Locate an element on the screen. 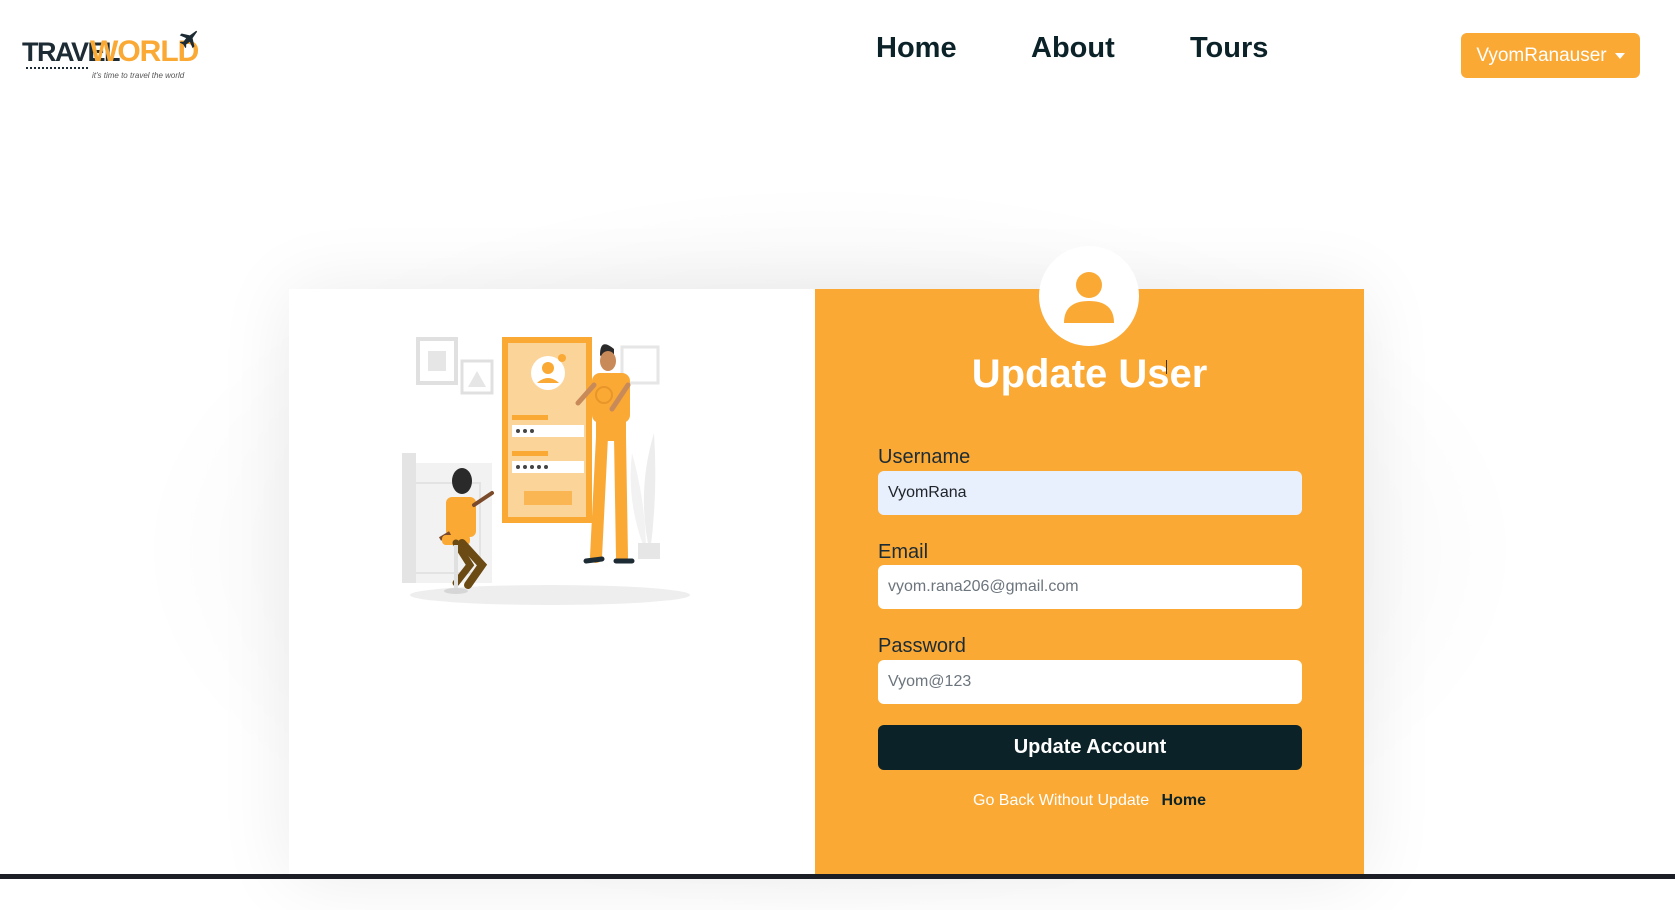 The height and width of the screenshot is (910, 1675). user-menu-label: VyomRanauser is located at coordinates (1541, 55).